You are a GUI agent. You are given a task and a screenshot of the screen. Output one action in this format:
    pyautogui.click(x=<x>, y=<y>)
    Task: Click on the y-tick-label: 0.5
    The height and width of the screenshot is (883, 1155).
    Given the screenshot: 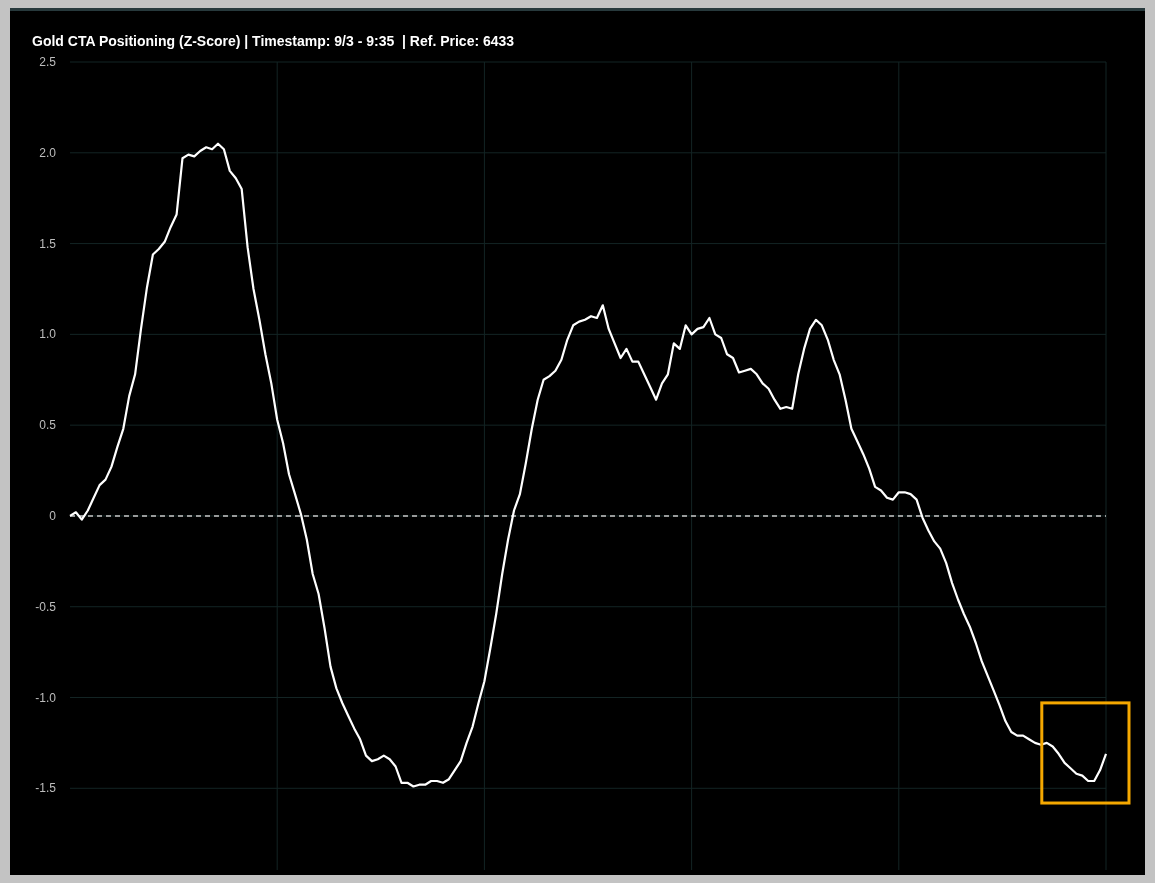 What is the action you would take?
    pyautogui.click(x=47, y=425)
    